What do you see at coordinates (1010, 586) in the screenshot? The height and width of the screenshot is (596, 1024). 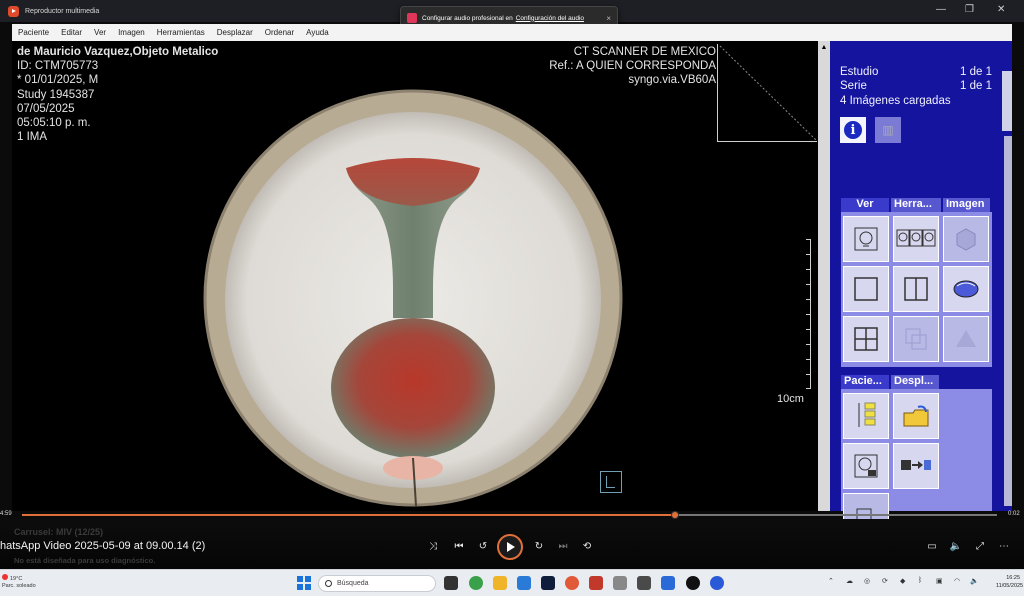 I see `clock-date: 11/05/2025` at bounding box center [1010, 586].